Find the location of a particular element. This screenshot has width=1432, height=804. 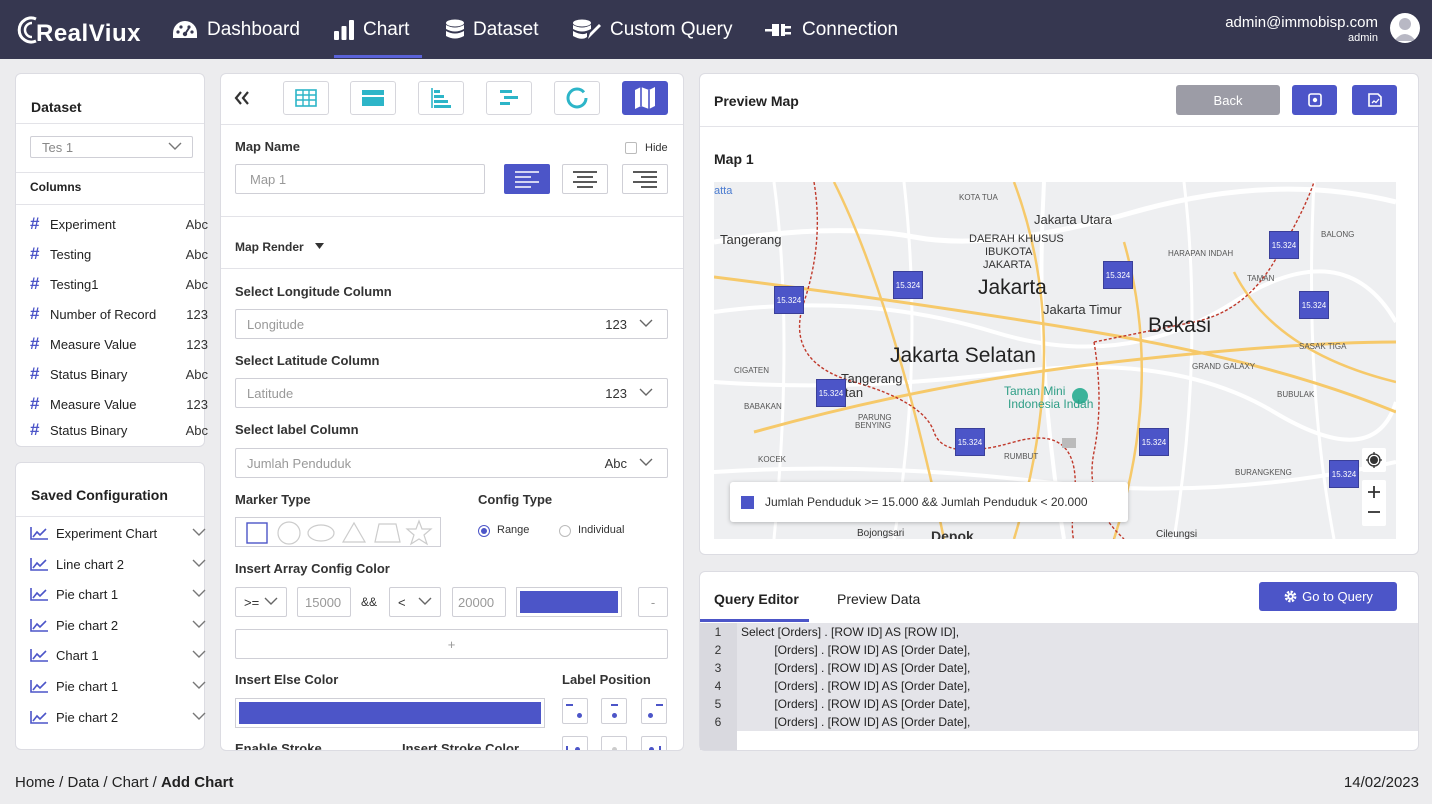

bar-chart-button is located at coordinates (441, 98).